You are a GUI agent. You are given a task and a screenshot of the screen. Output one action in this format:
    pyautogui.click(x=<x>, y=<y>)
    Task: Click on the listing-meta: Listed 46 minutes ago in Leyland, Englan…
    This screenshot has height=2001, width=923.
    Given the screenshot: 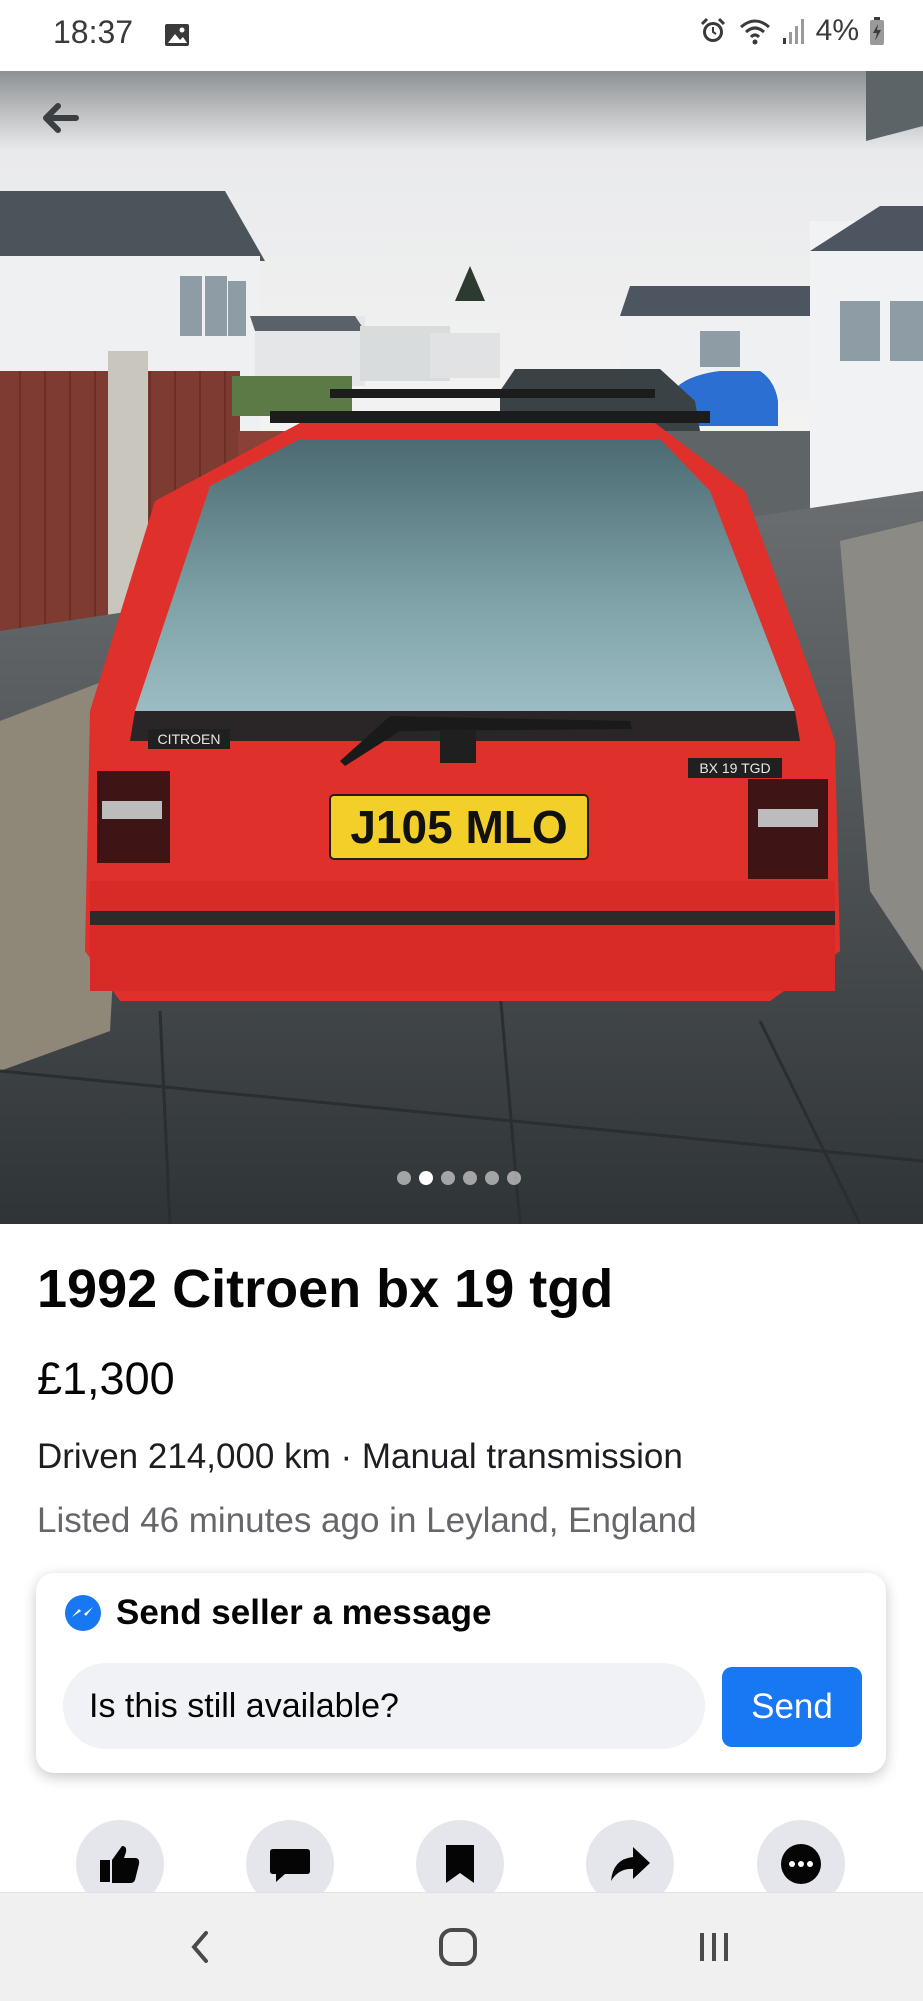 What is the action you would take?
    pyautogui.click(x=367, y=1520)
    